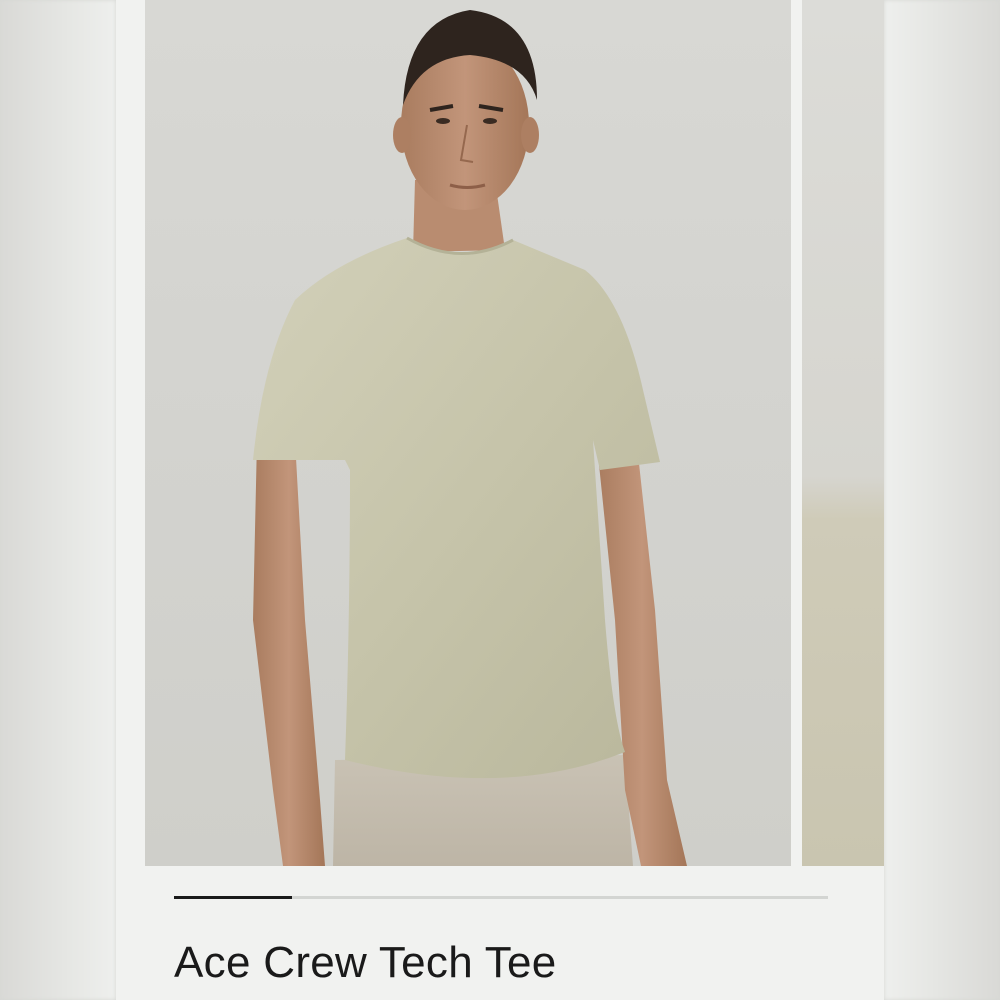 The image size is (1000, 1000). What do you see at coordinates (501, 897) in the screenshot?
I see `carousel-progress-bar` at bounding box center [501, 897].